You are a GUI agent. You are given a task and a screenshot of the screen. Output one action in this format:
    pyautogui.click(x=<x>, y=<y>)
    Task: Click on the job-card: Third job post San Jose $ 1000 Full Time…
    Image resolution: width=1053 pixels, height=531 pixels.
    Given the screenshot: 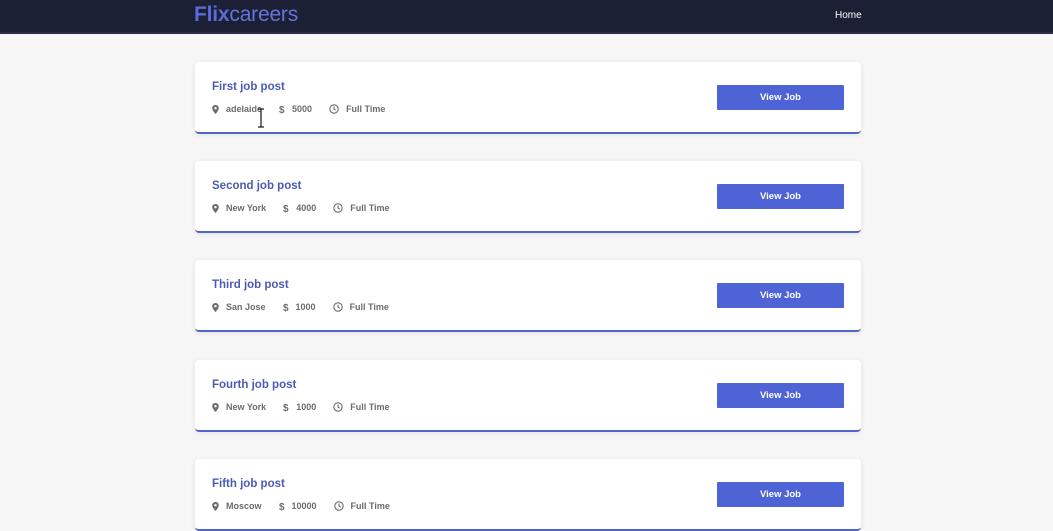 What is the action you would take?
    pyautogui.click(x=528, y=296)
    